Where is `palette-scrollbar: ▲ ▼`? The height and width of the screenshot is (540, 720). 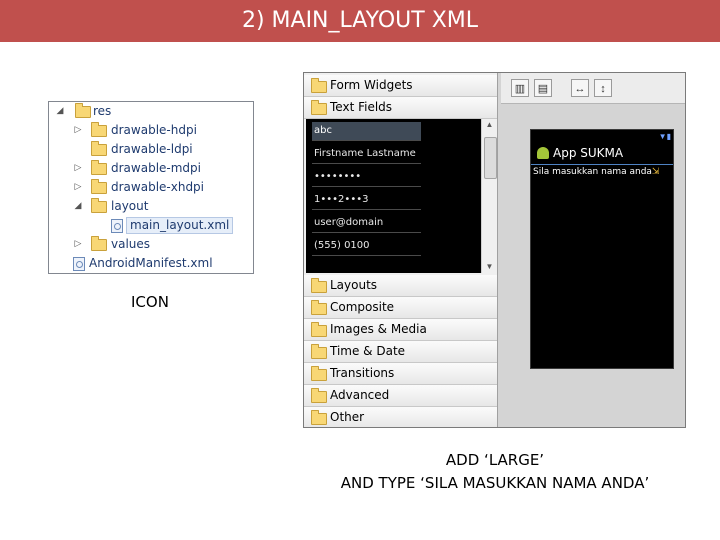 palette-scrollbar: ▲ ▼ is located at coordinates (489, 196).